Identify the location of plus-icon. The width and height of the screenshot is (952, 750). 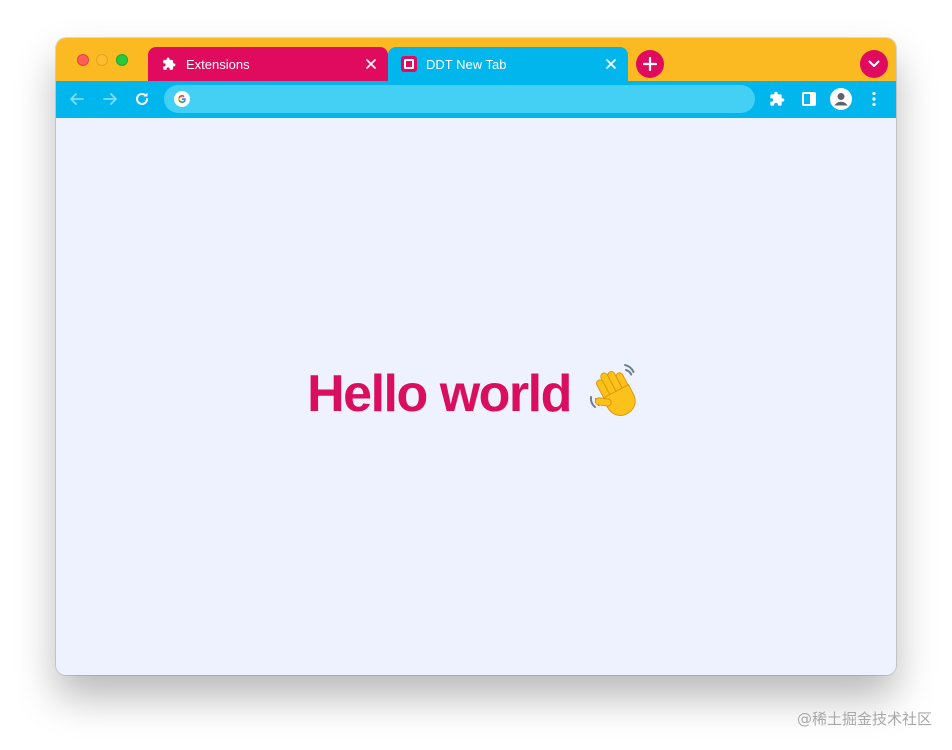
(650, 64).